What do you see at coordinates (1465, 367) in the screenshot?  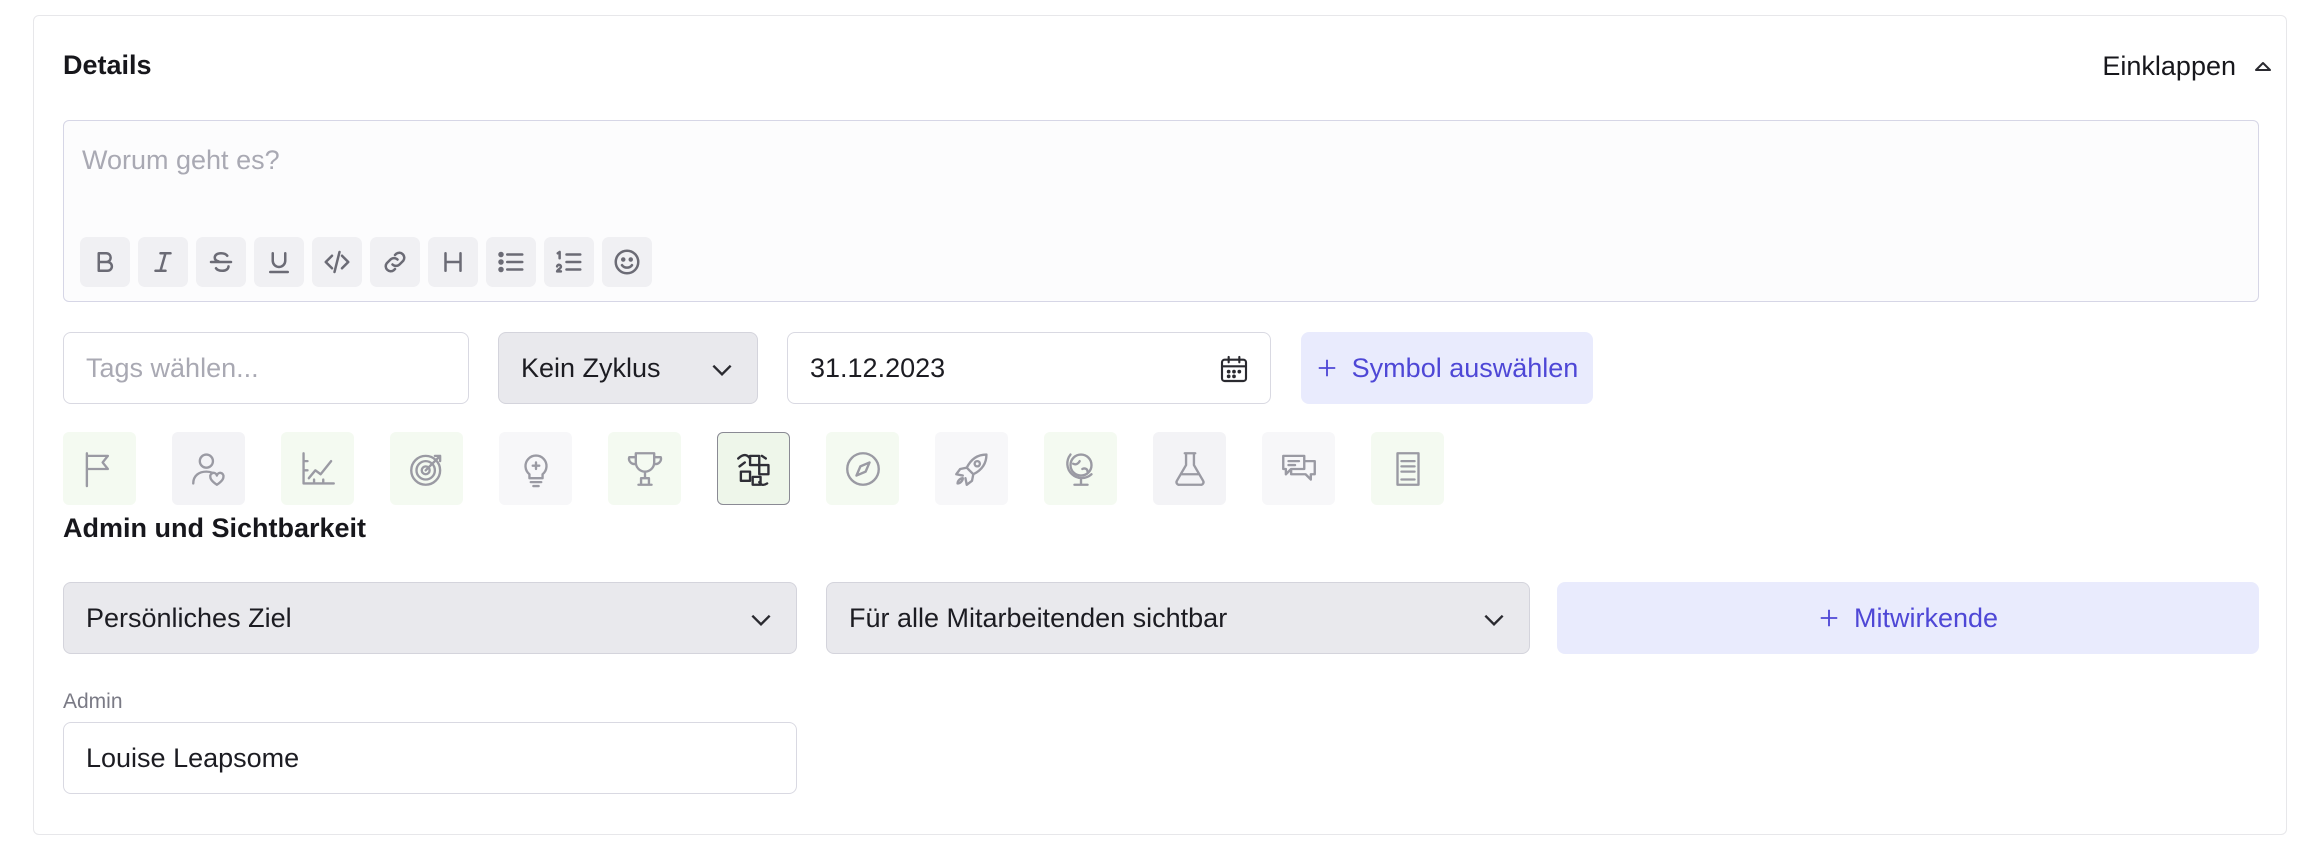 I see `select-symbol-label: Symbol auswählen` at bounding box center [1465, 367].